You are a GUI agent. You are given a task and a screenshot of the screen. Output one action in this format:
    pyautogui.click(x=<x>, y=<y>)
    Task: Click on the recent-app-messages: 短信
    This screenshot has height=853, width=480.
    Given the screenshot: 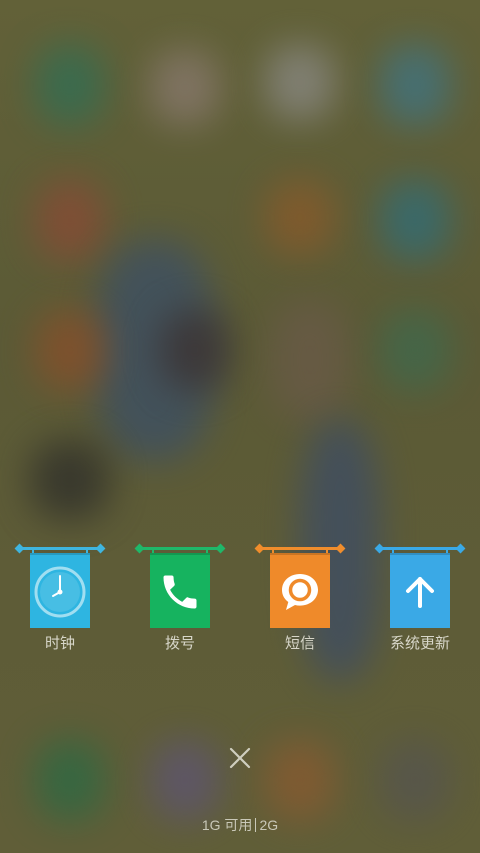 What is the action you would take?
    pyautogui.click(x=300, y=604)
    